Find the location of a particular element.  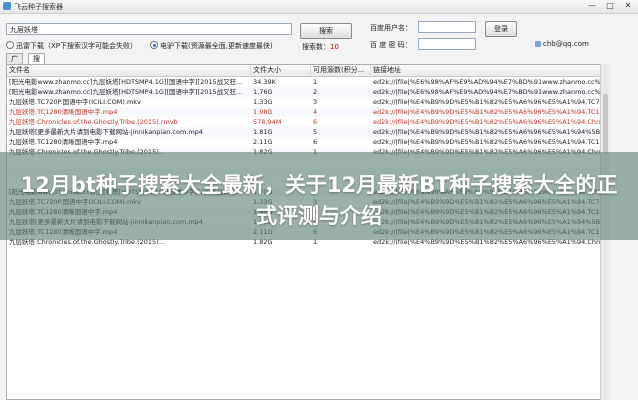

row-filename: 九层妖塔.TC720P.国语中字(ICILI.COM).mkv is located at coordinates (75, 102).